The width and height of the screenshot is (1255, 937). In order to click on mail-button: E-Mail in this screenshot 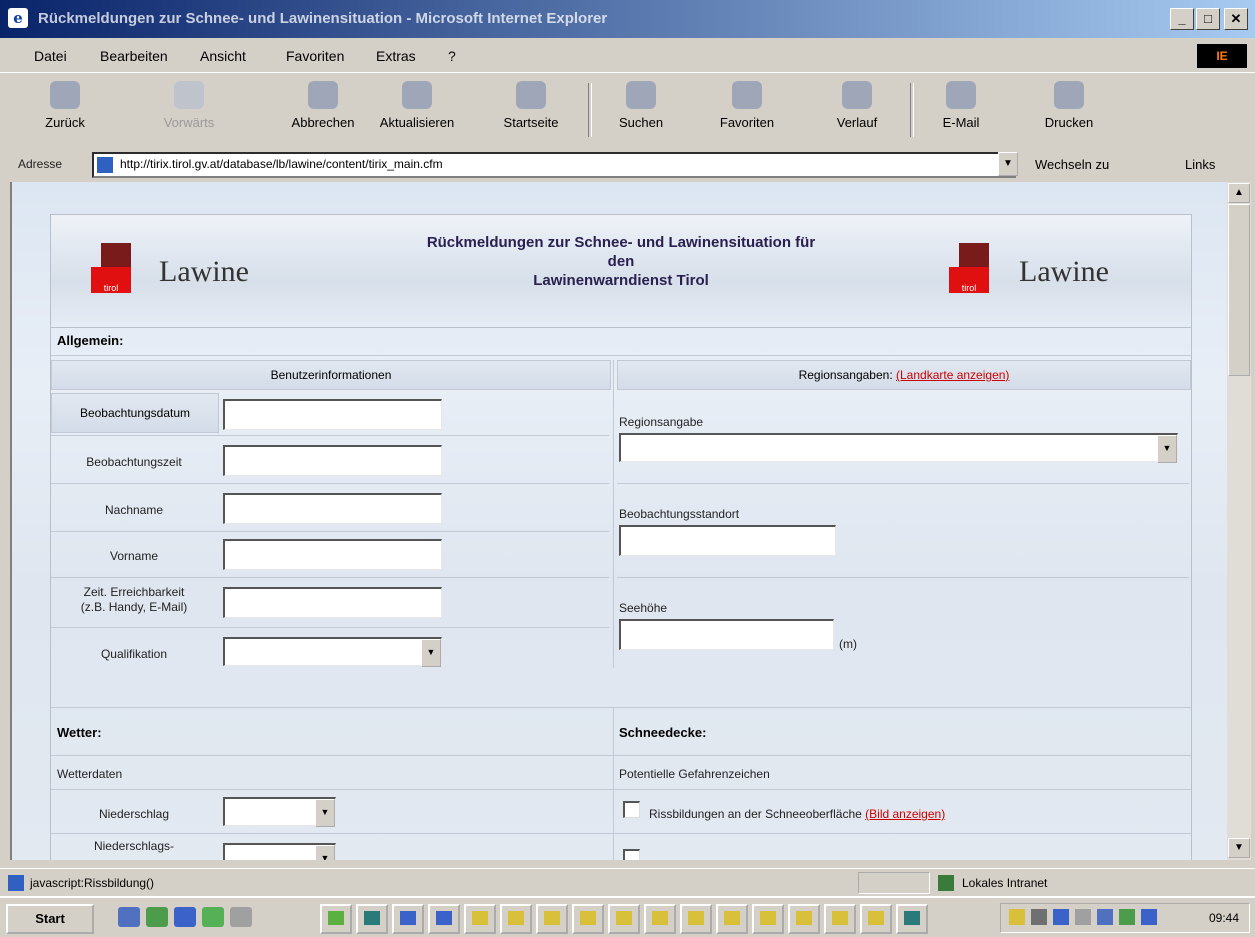, I will do `click(961, 105)`.